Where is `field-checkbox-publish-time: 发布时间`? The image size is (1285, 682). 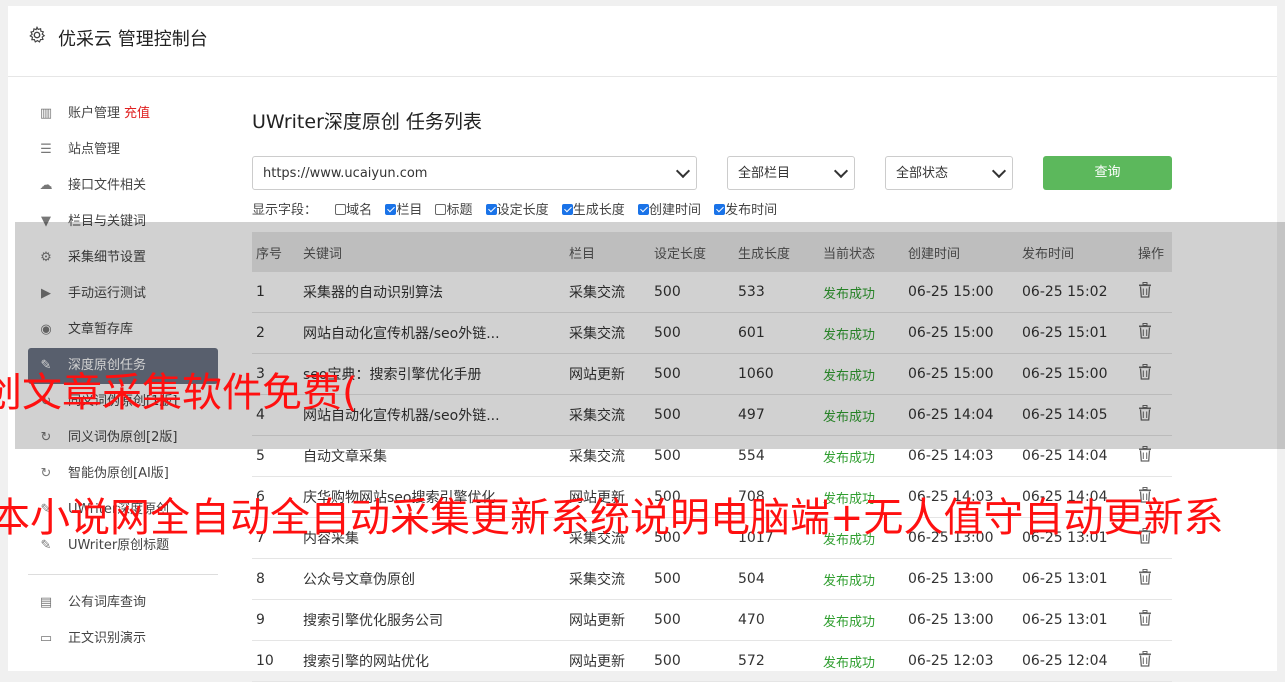 field-checkbox-publish-time: 发布时间 is located at coordinates (745, 211).